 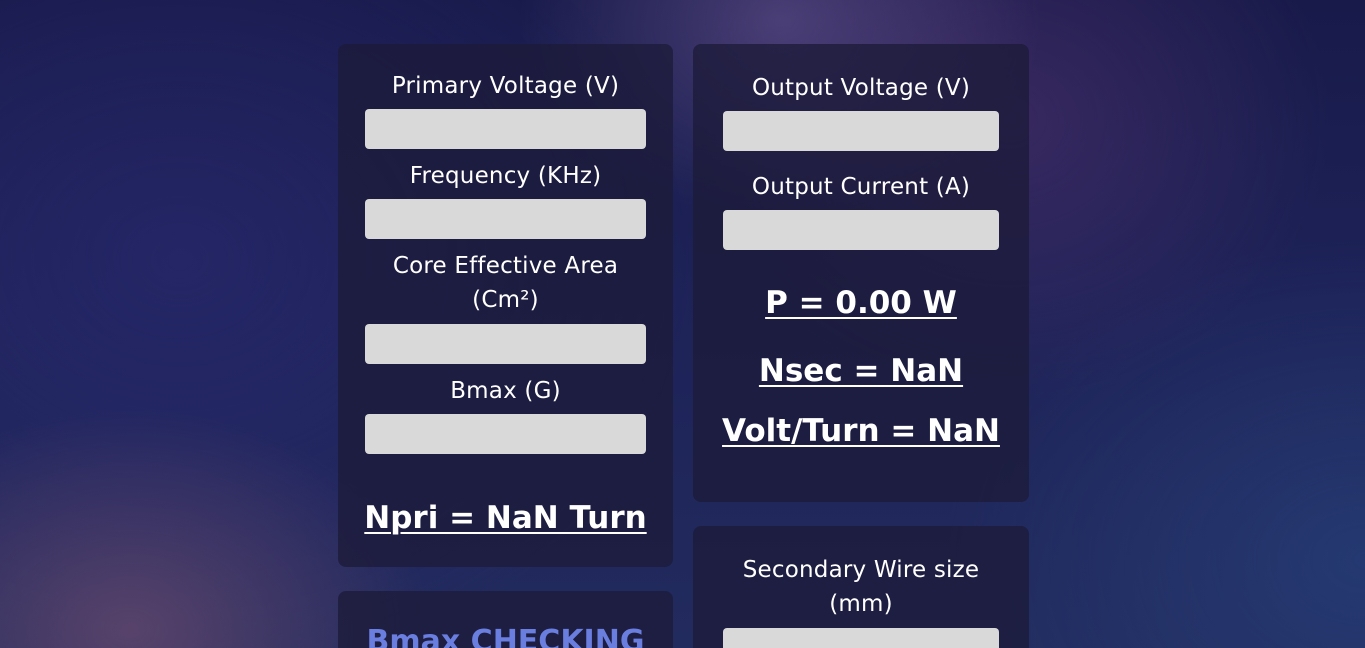 What do you see at coordinates (505, 518) in the screenshot?
I see `npri-result: Npri = NaN Turn` at bounding box center [505, 518].